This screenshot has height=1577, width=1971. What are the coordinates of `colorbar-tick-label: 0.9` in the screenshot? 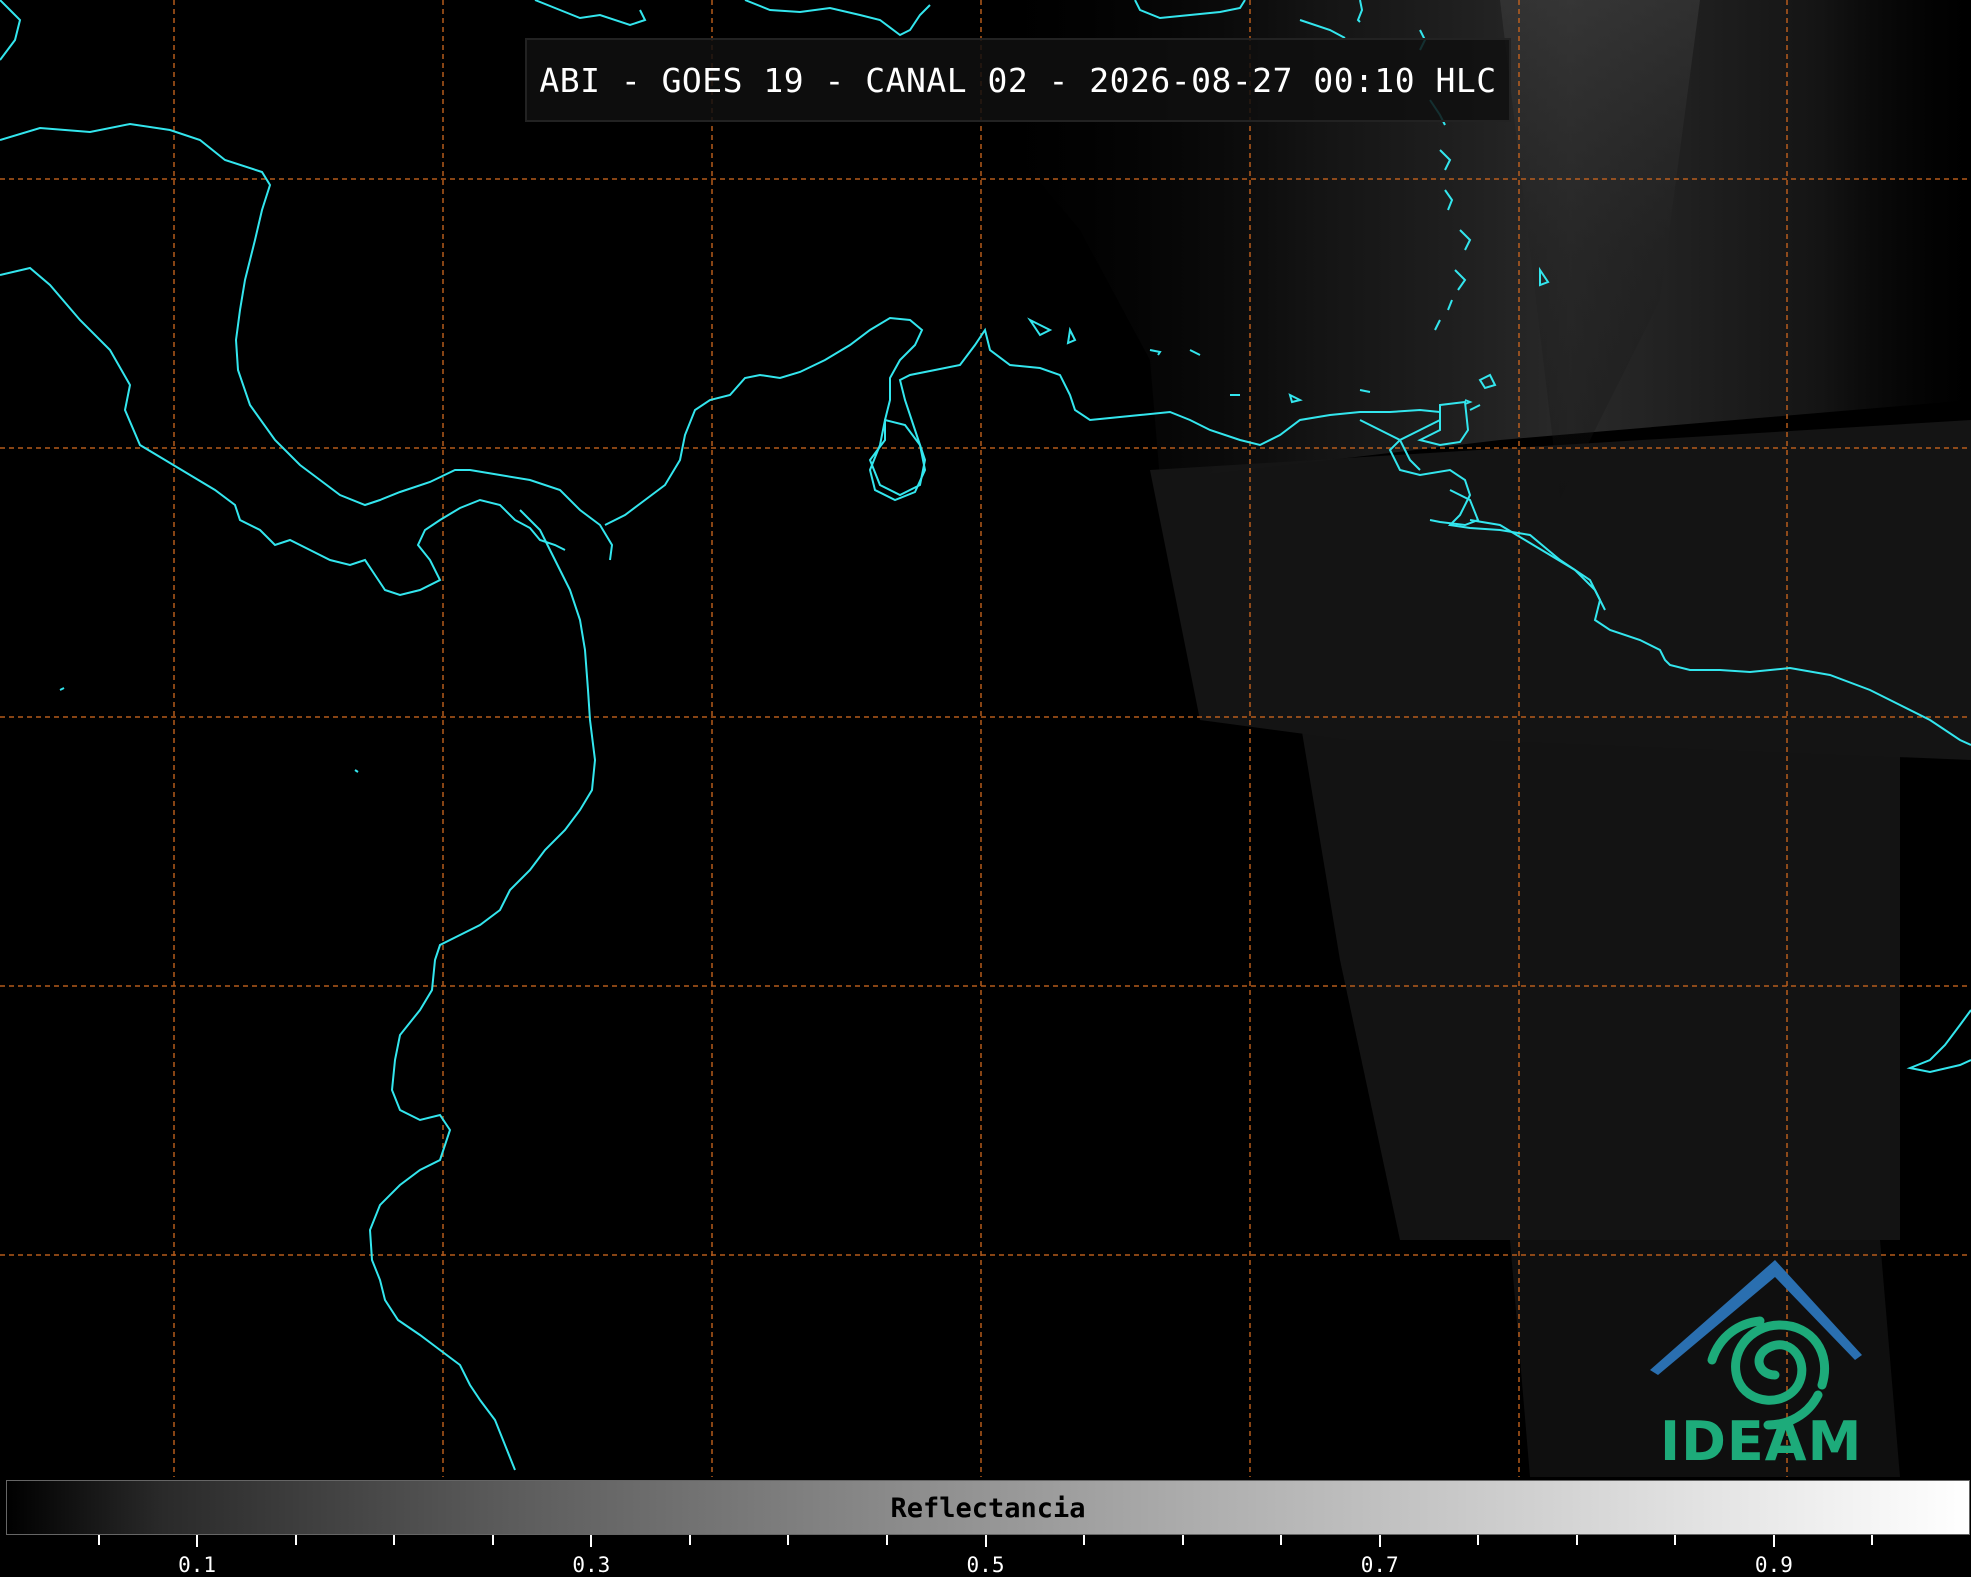 It's located at (1773, 1565).